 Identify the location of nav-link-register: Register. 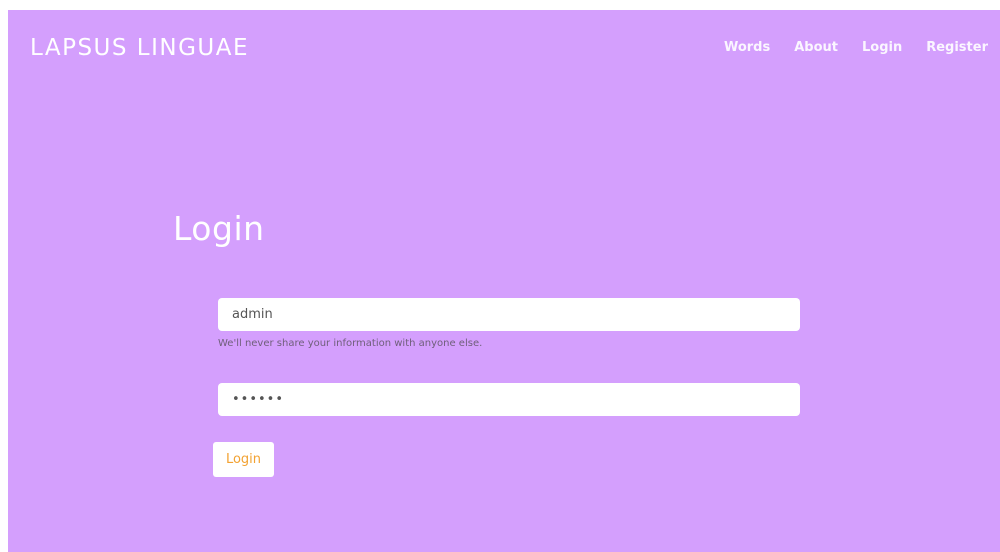
(957, 47).